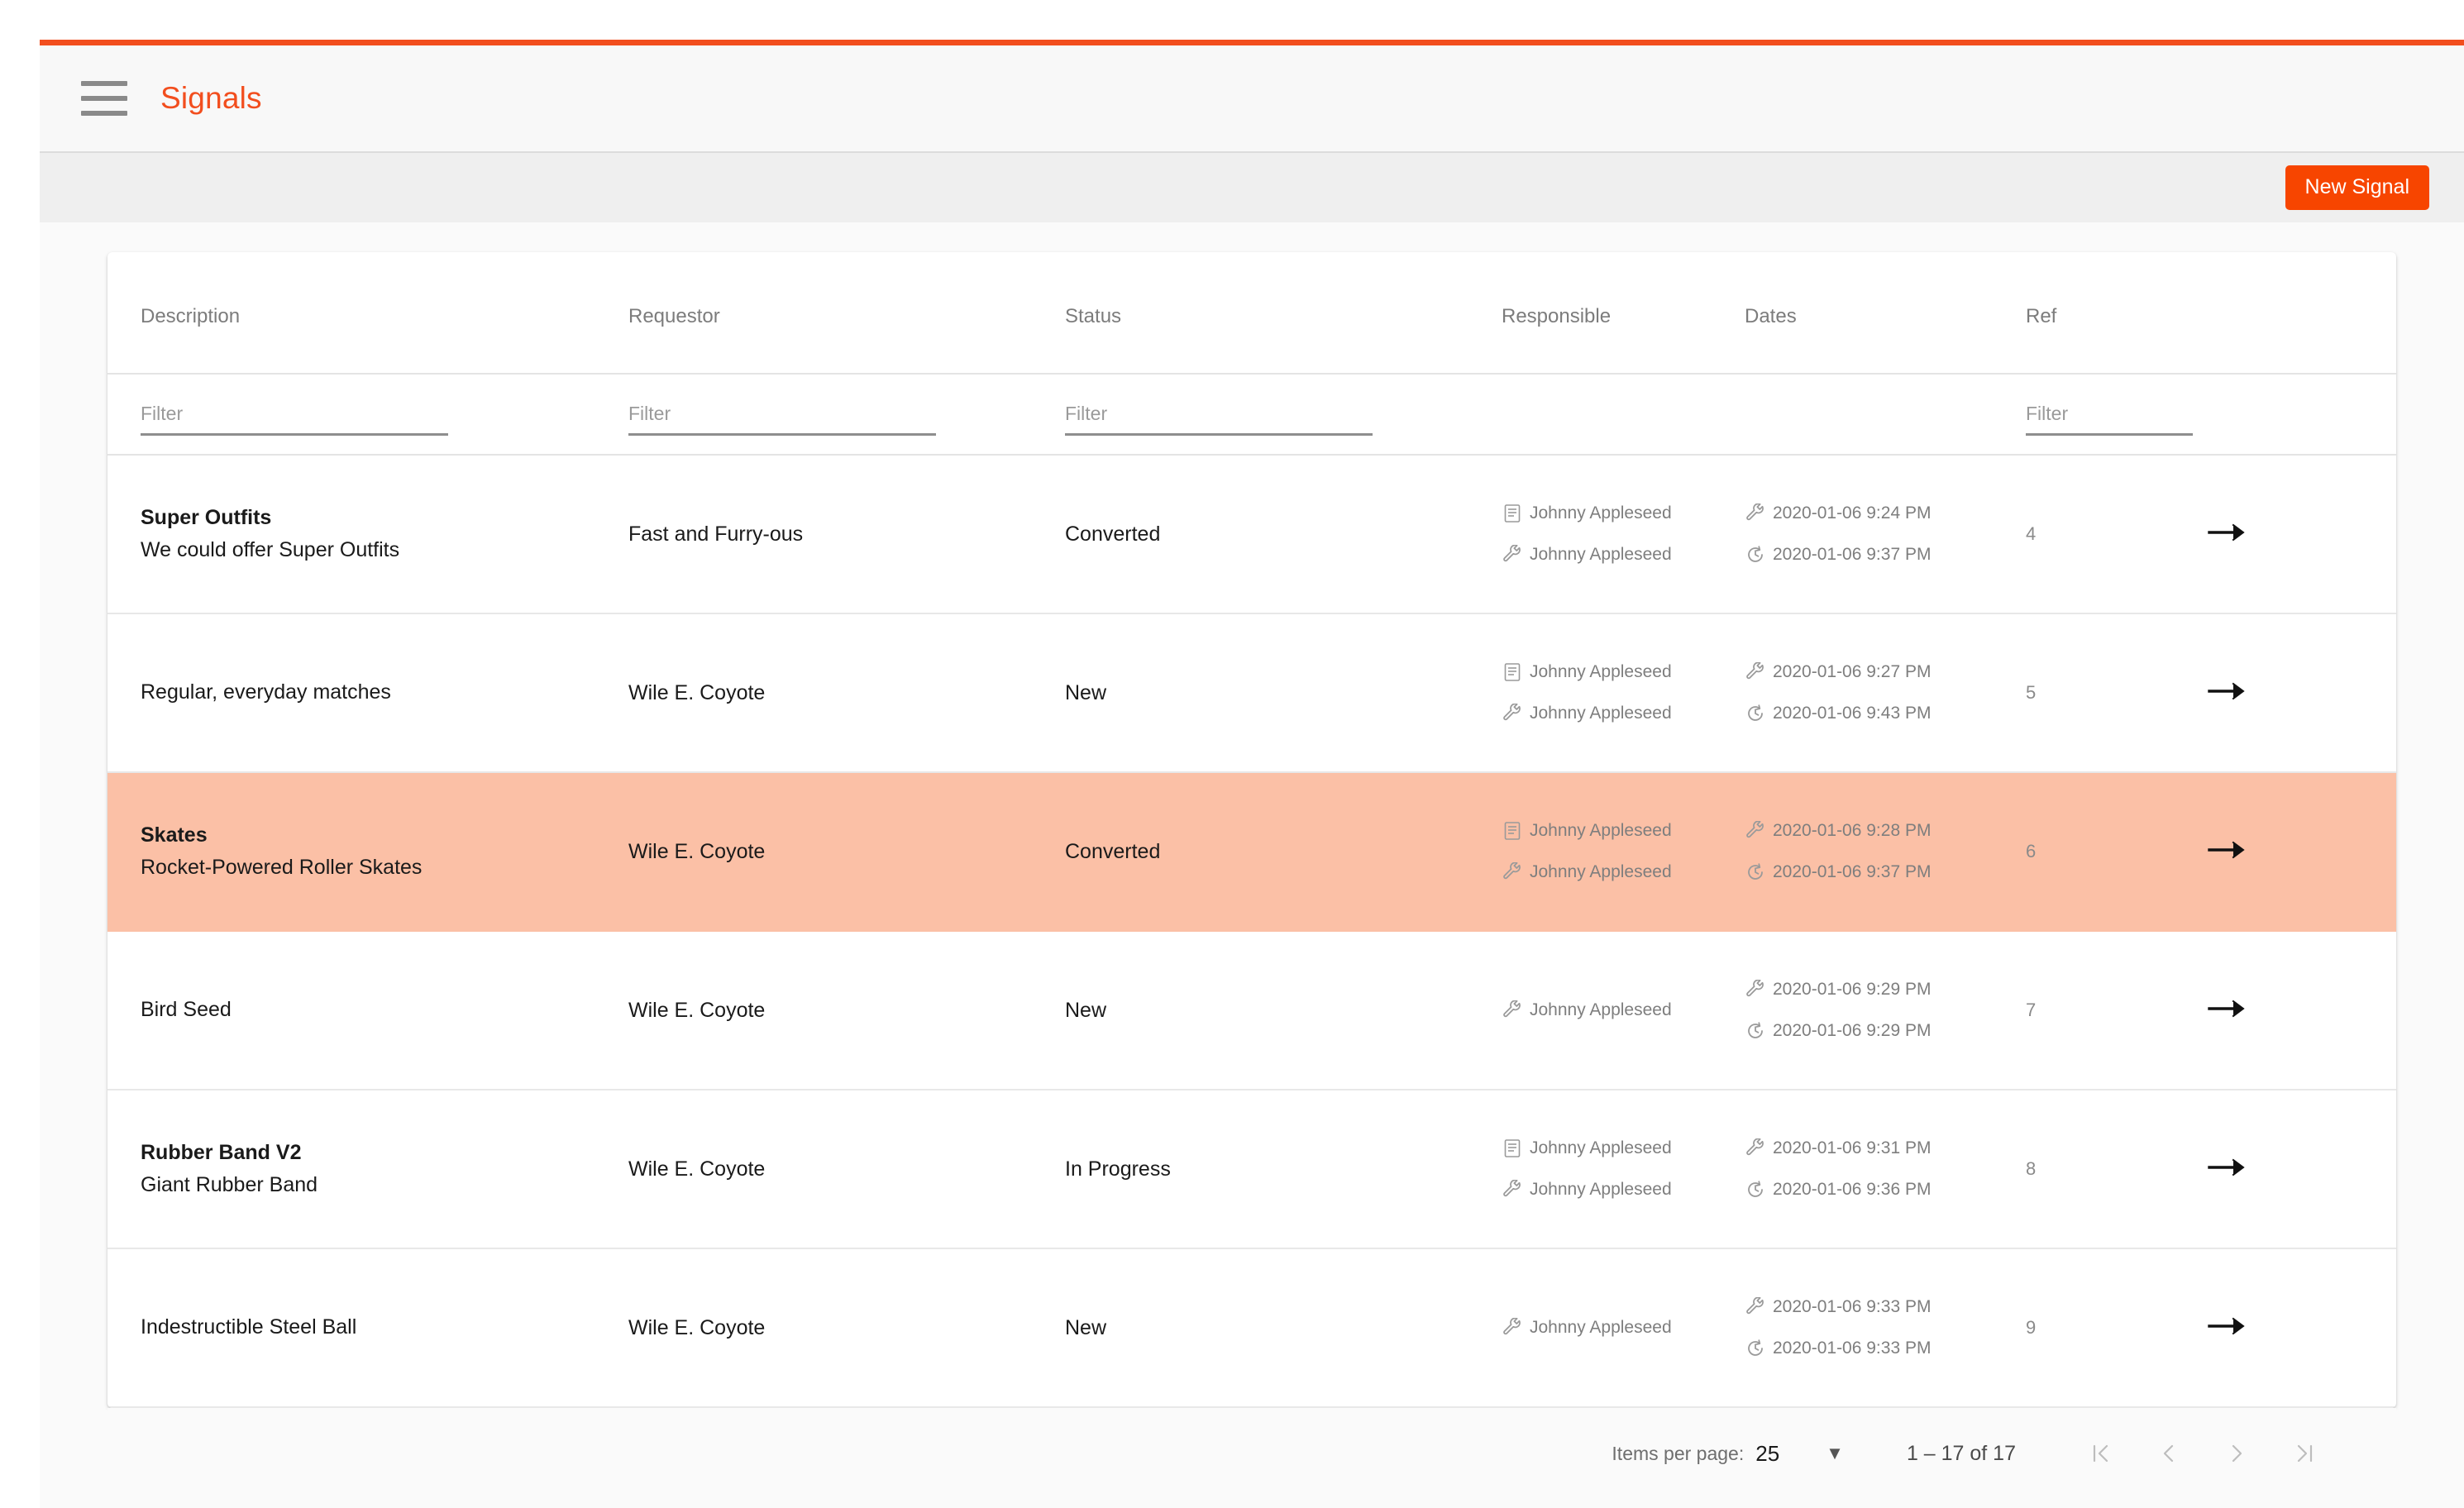 Image resolution: width=2464 pixels, height=1508 pixels. I want to click on row-subtitle: Regular, everyday matches, so click(266, 692).